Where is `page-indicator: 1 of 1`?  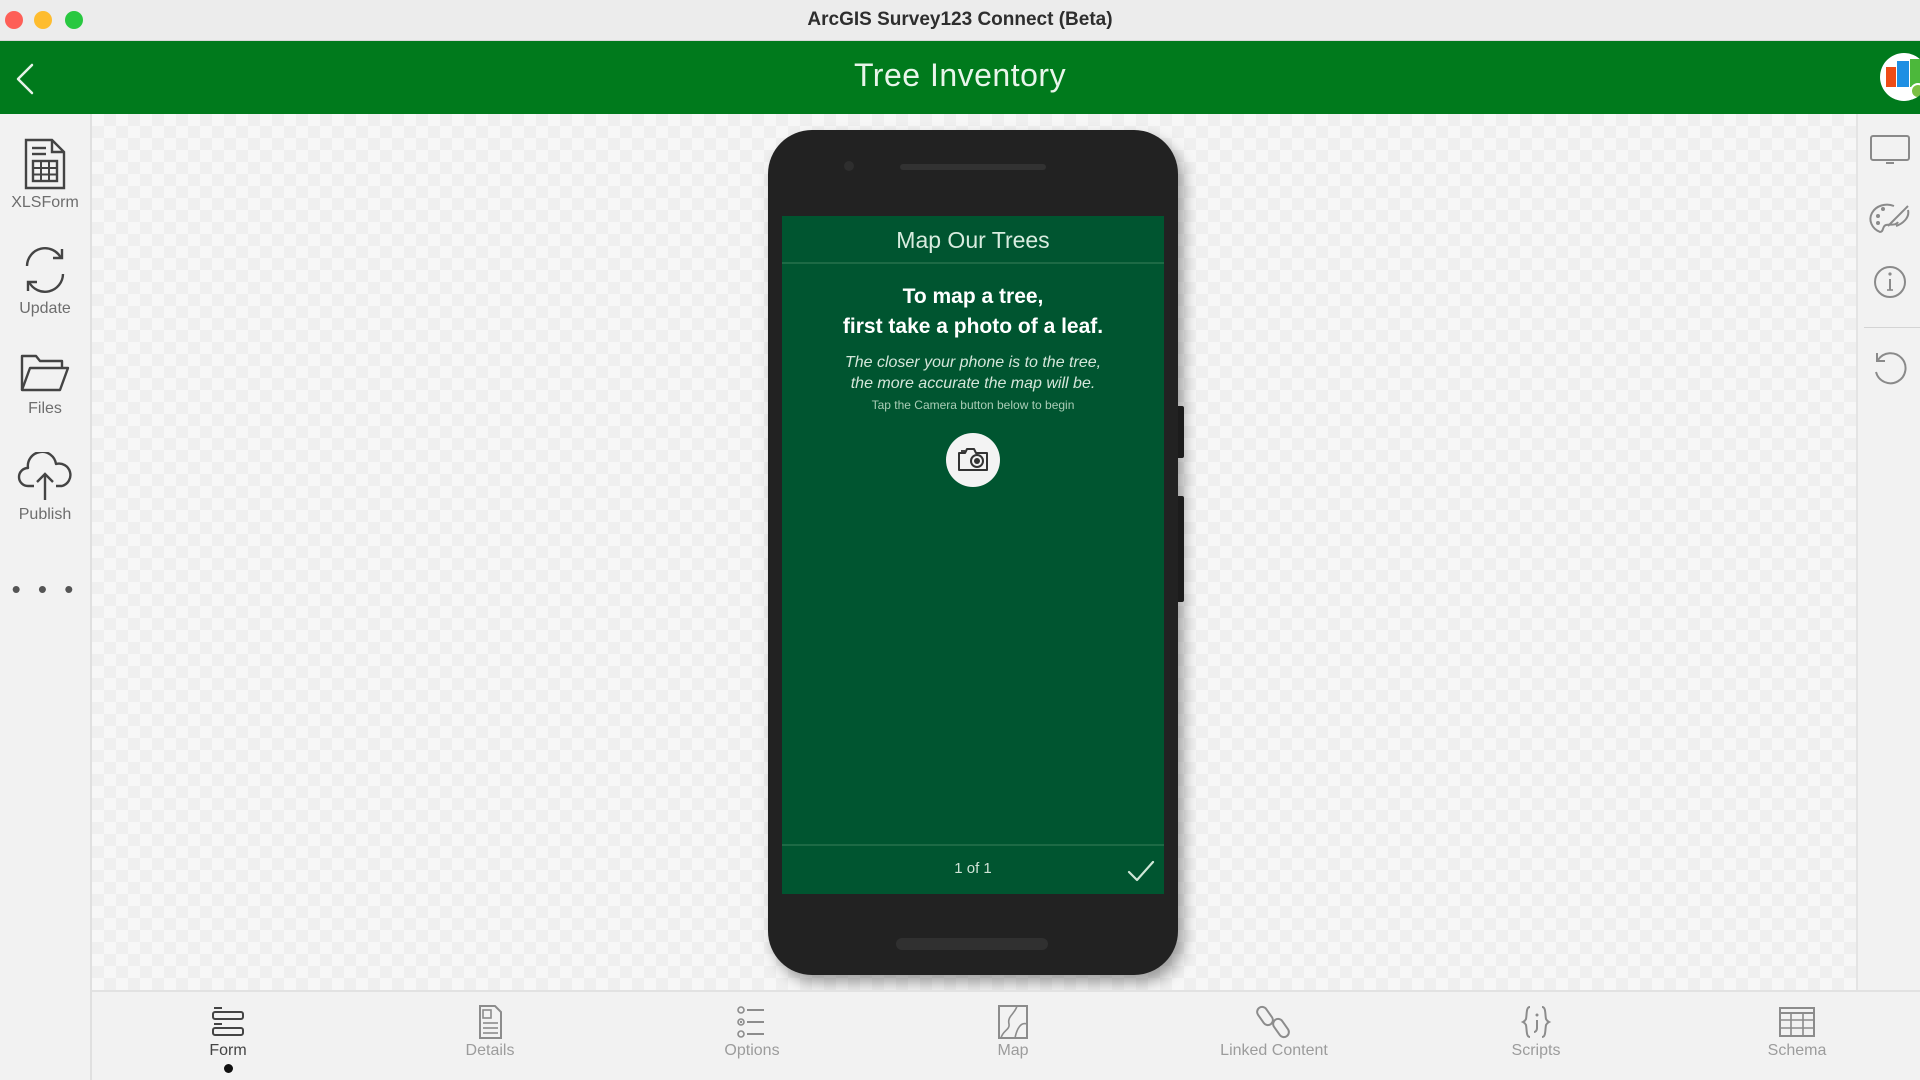 page-indicator: 1 of 1 is located at coordinates (973, 868).